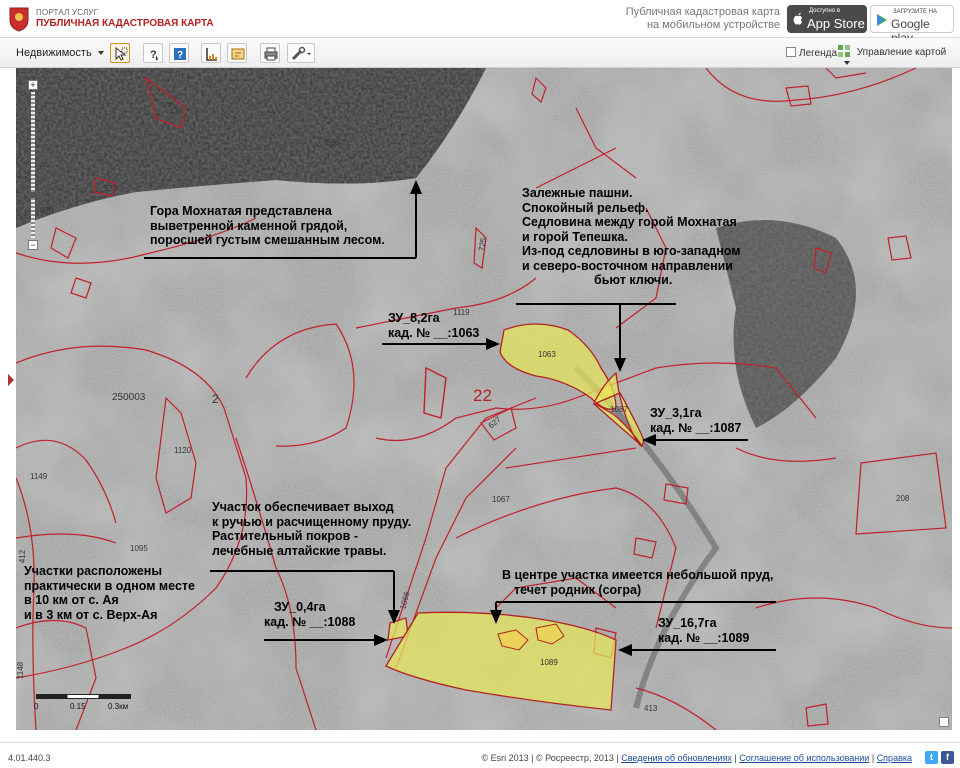 The image size is (960, 768). I want to click on zoom-slider, so click(36, 165).